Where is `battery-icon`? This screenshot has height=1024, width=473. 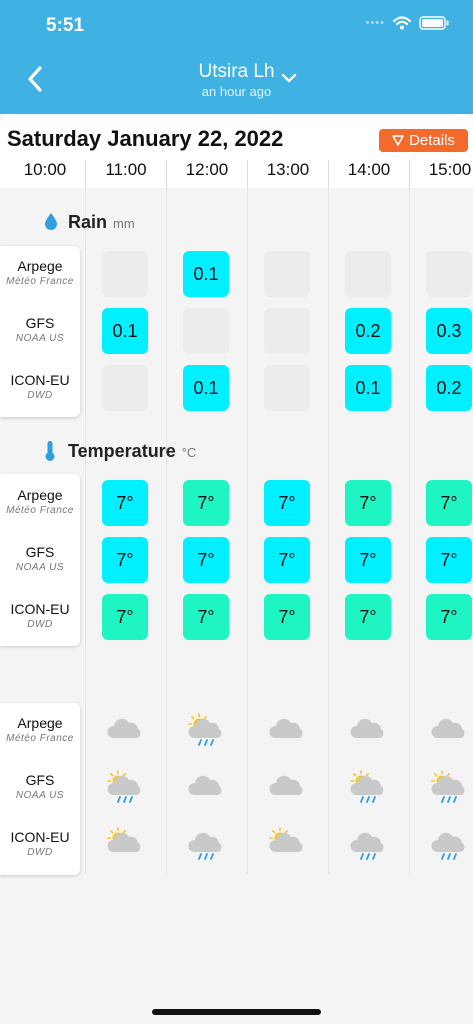 battery-icon is located at coordinates (434, 23).